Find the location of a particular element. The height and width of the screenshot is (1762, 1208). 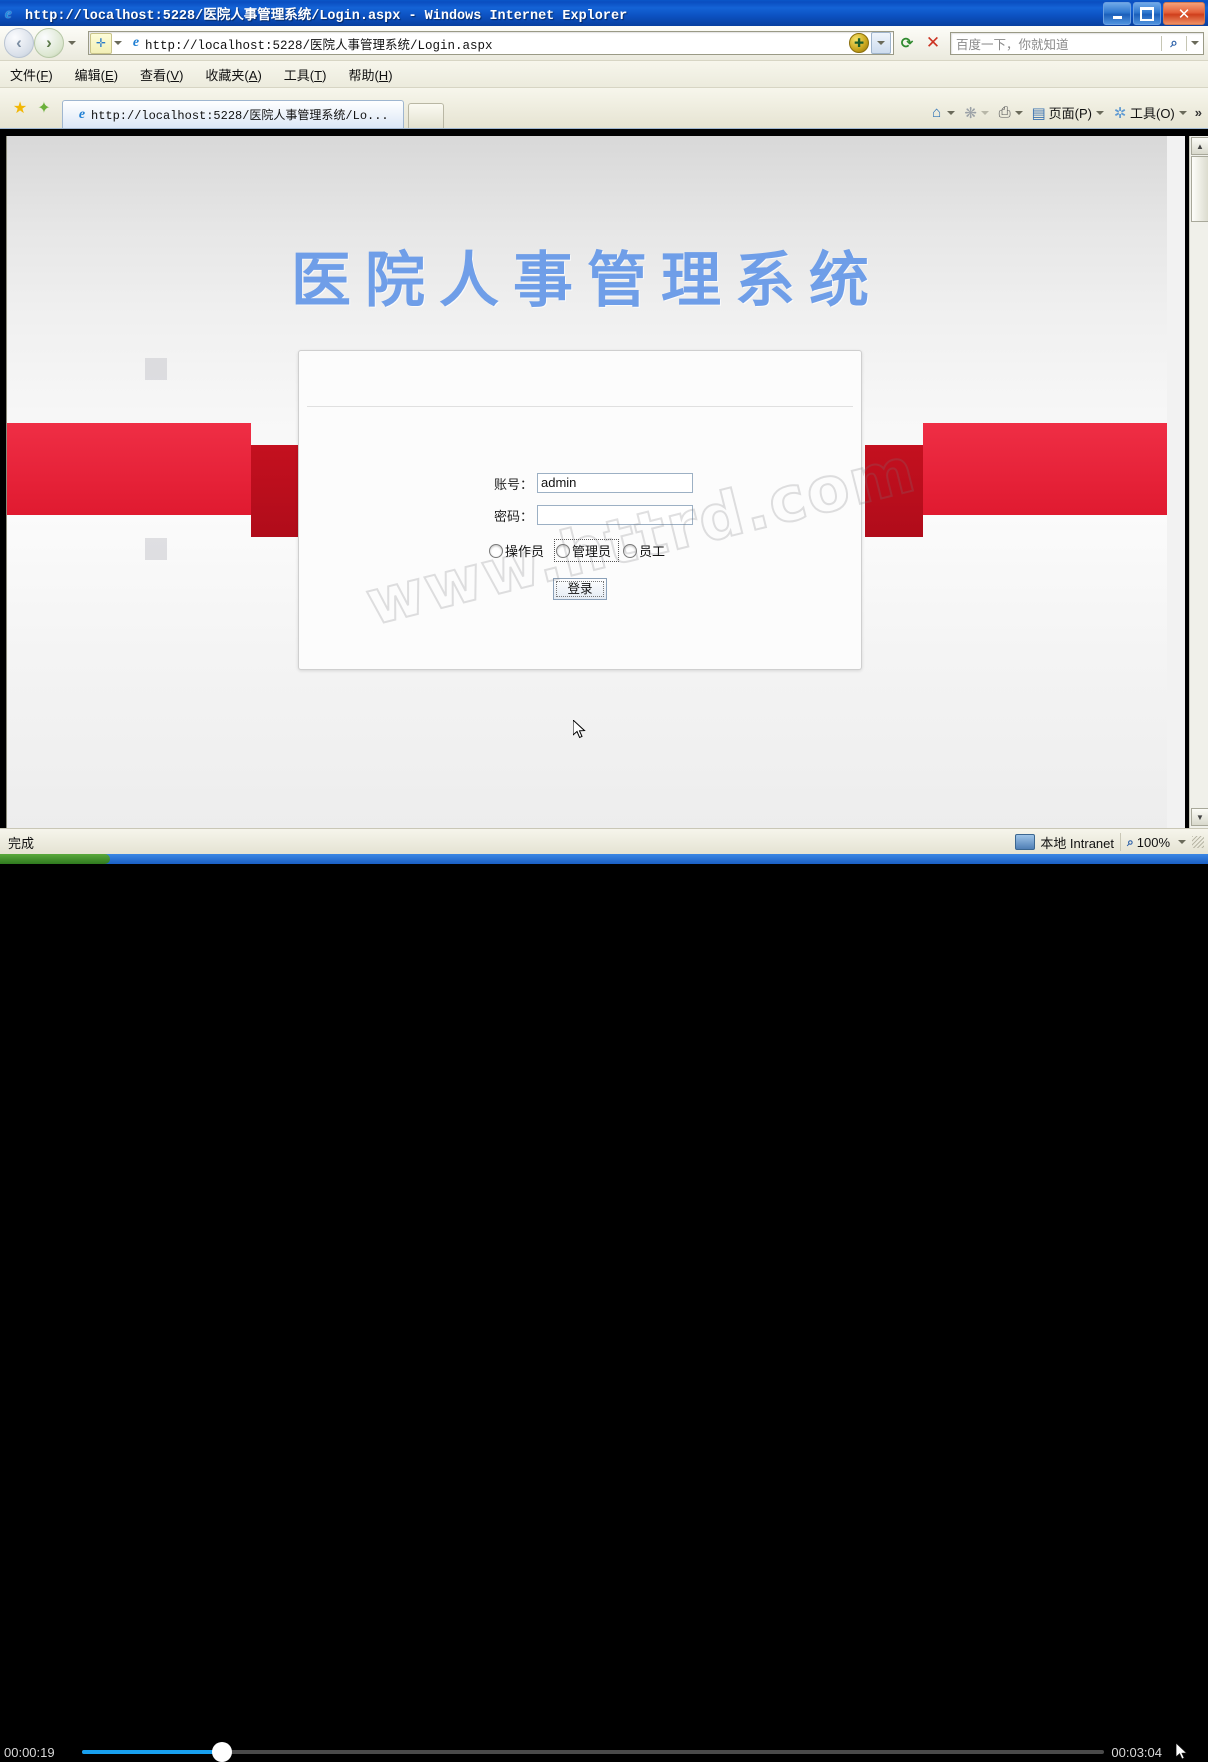

toolbar-overflow-button: » is located at coordinates (1198, 112).